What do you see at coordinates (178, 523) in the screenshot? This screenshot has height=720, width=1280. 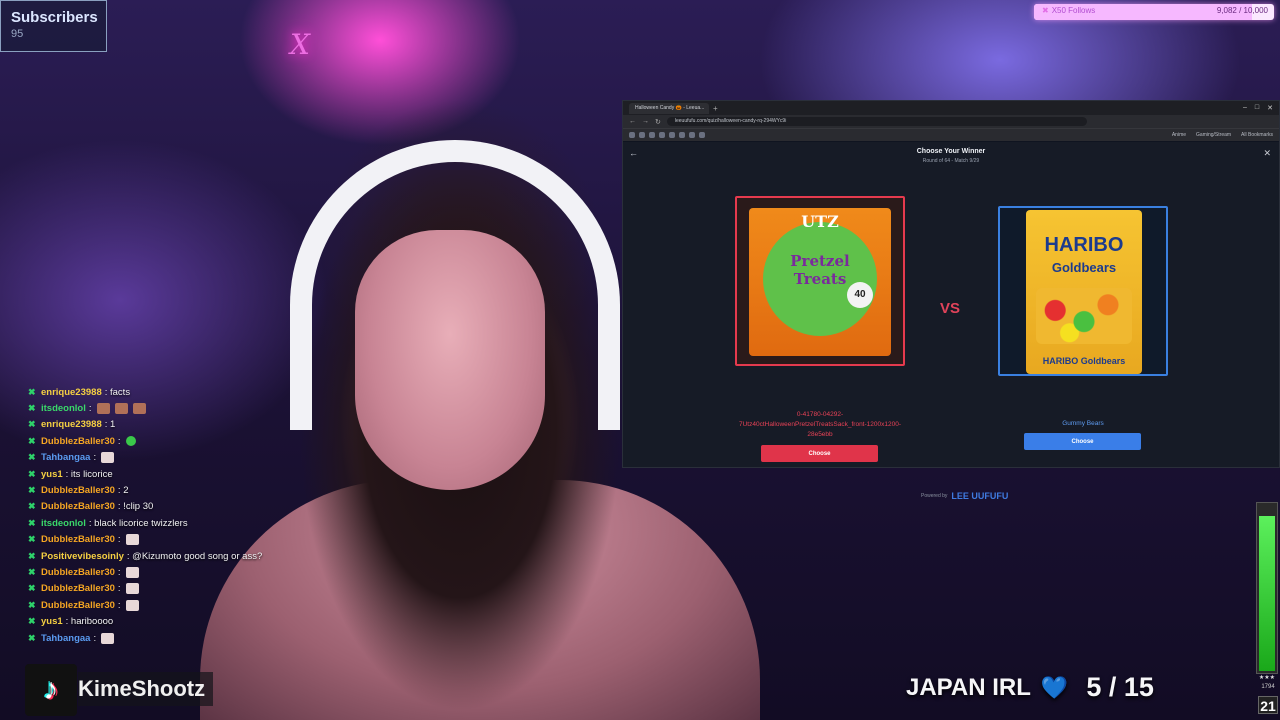 I see `chat-message: ✖ itsdeonlol: black licorice twizzlers` at bounding box center [178, 523].